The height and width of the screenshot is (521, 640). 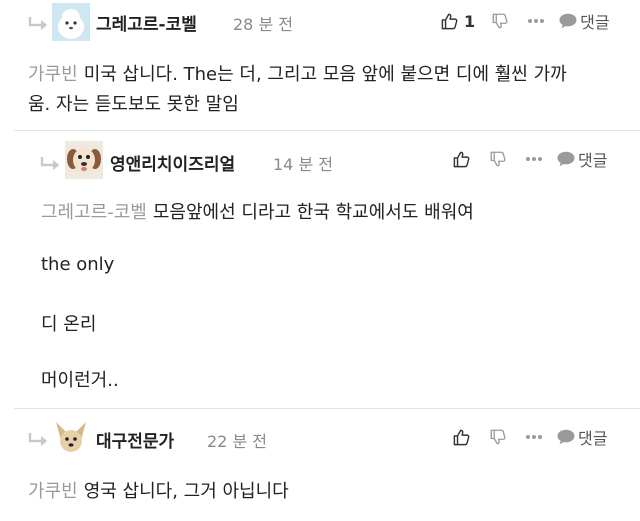 What do you see at coordinates (80, 380) in the screenshot?
I see `comment-text-line: 머이런거..` at bounding box center [80, 380].